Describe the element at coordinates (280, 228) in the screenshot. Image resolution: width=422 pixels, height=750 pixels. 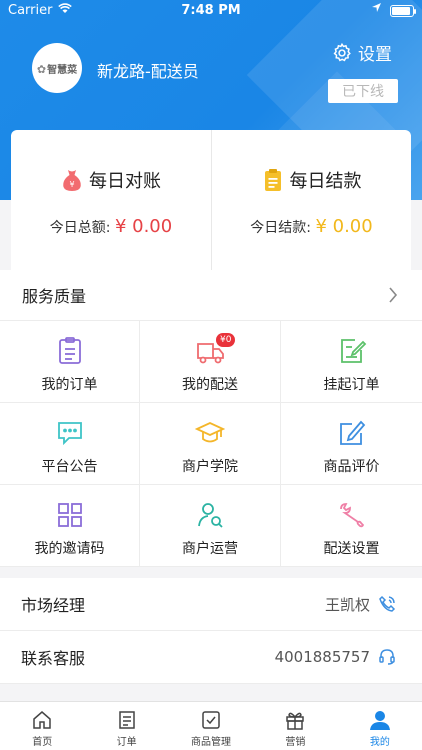
I see `settlement-label: 今日结款:` at that location.